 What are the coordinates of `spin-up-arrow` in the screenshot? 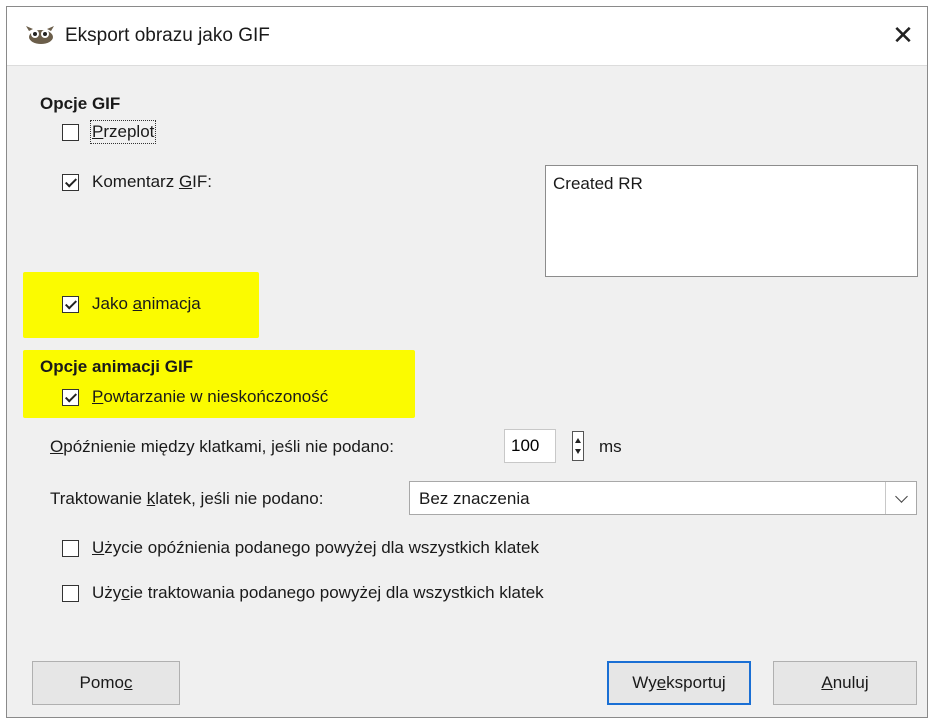 It's located at (578, 440).